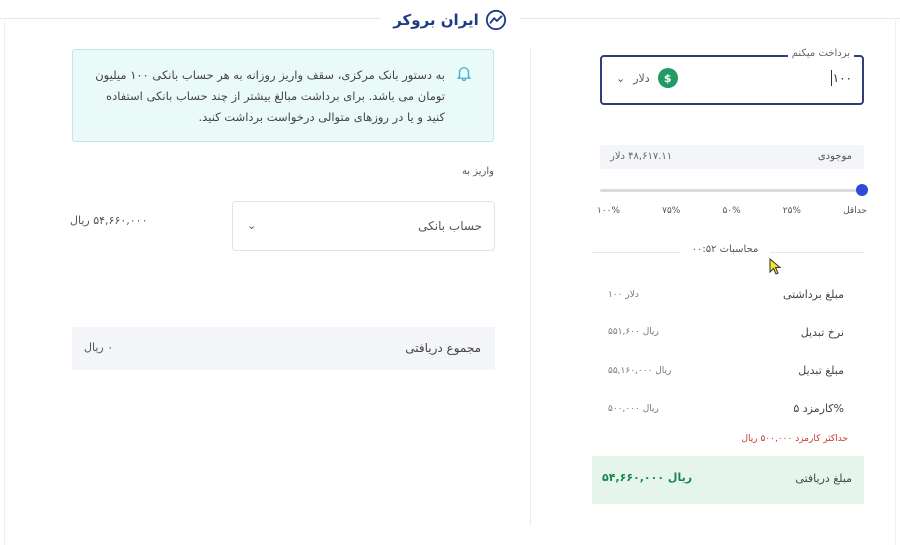  Describe the element at coordinates (823, 478) in the screenshot. I see `receive-label: مبلغ دریافتی` at that location.